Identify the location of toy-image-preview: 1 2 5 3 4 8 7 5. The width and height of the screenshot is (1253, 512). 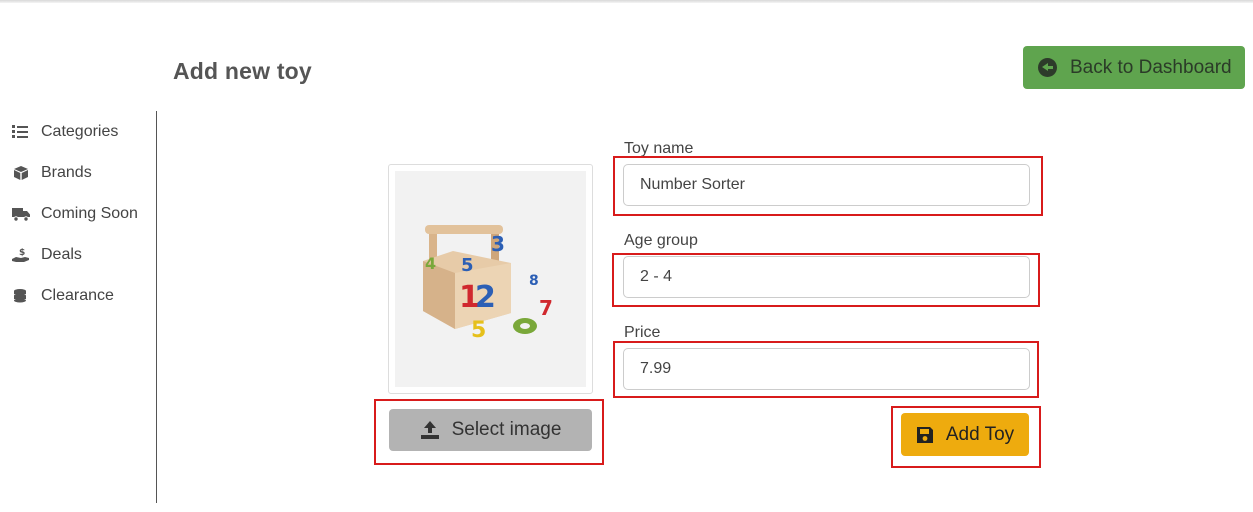
(490, 279).